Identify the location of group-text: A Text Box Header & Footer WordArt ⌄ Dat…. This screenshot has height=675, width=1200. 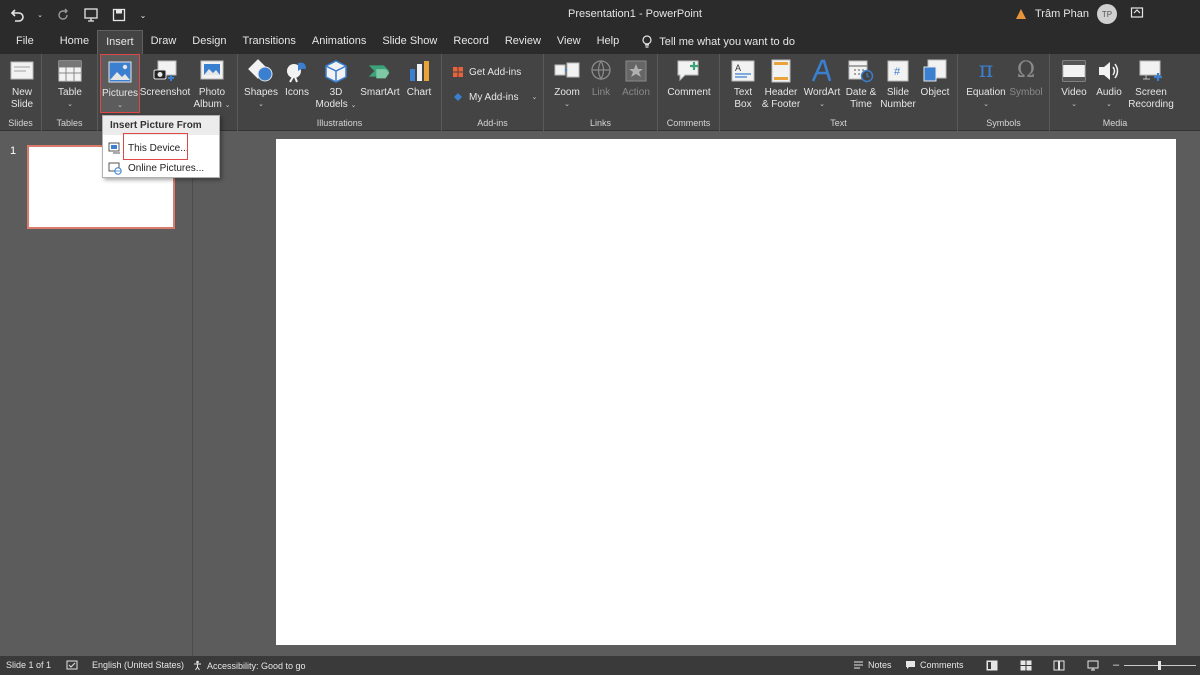
(839, 92).